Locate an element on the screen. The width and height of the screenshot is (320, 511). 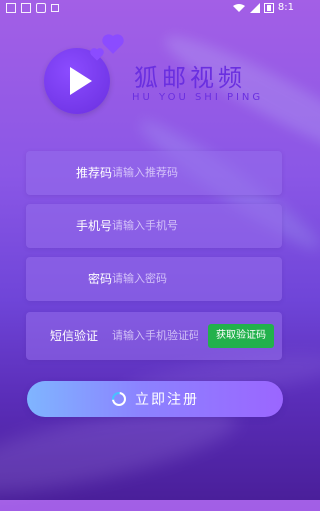
notification-icon is located at coordinates (11, 8).